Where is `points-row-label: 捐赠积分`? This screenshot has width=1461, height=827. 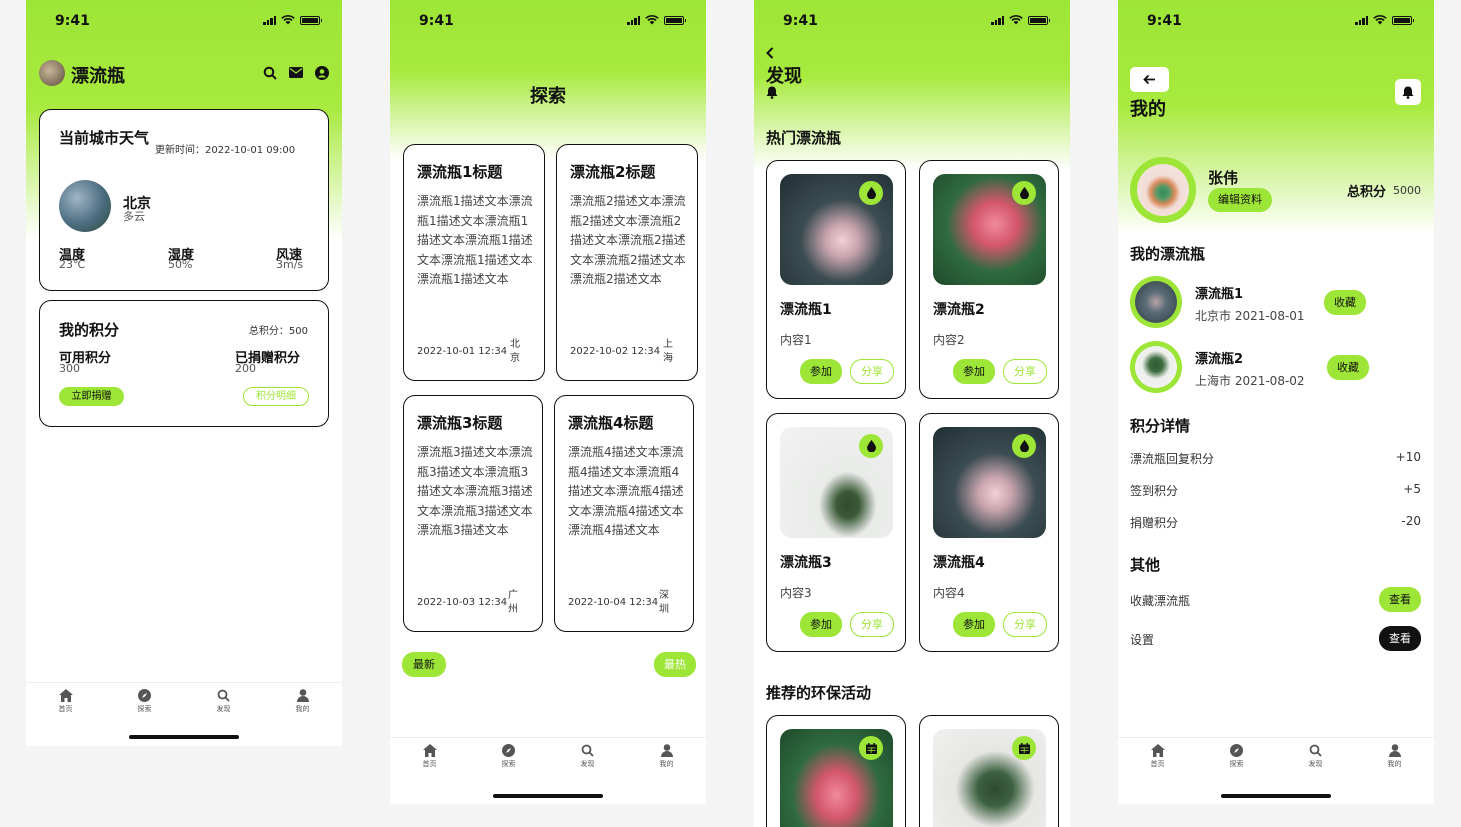
points-row-label: 捐赠积分 is located at coordinates (1154, 523).